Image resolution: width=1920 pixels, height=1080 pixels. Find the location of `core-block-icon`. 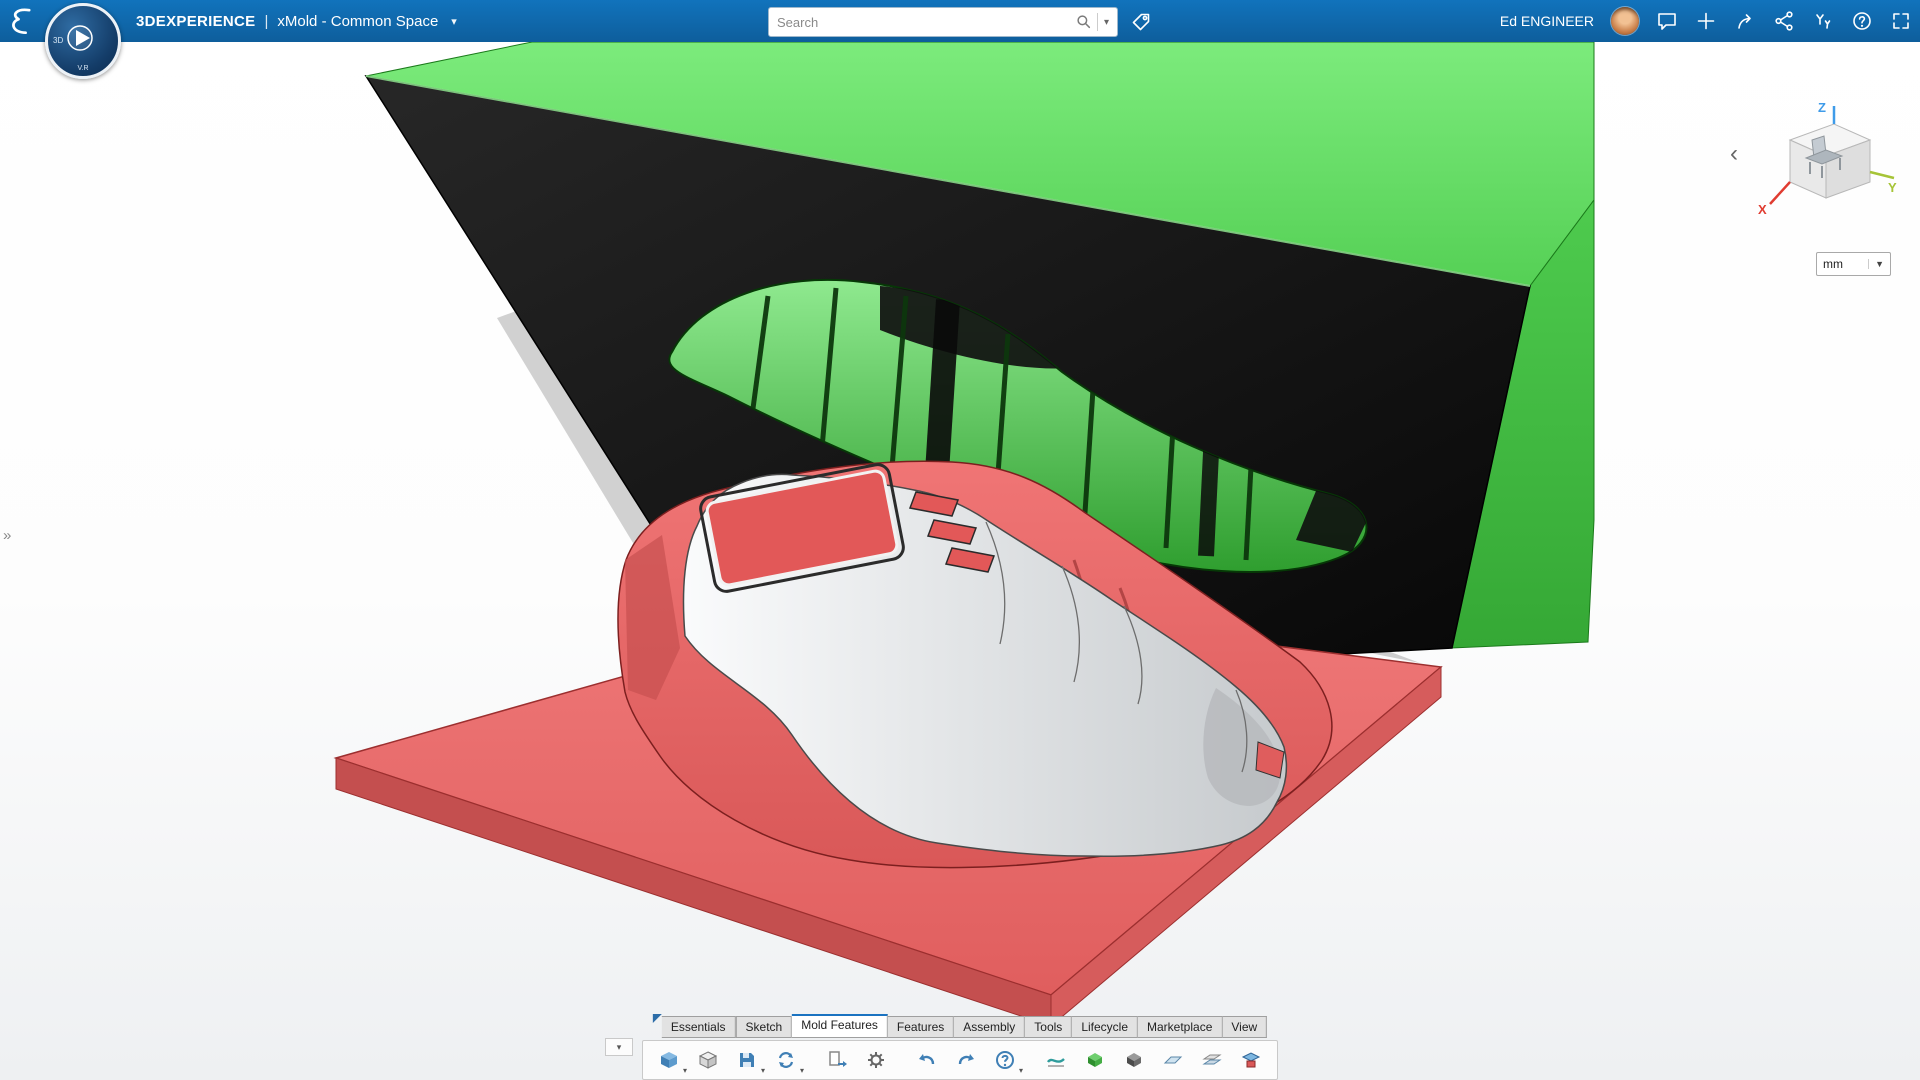

core-block-icon is located at coordinates (1134, 1060).